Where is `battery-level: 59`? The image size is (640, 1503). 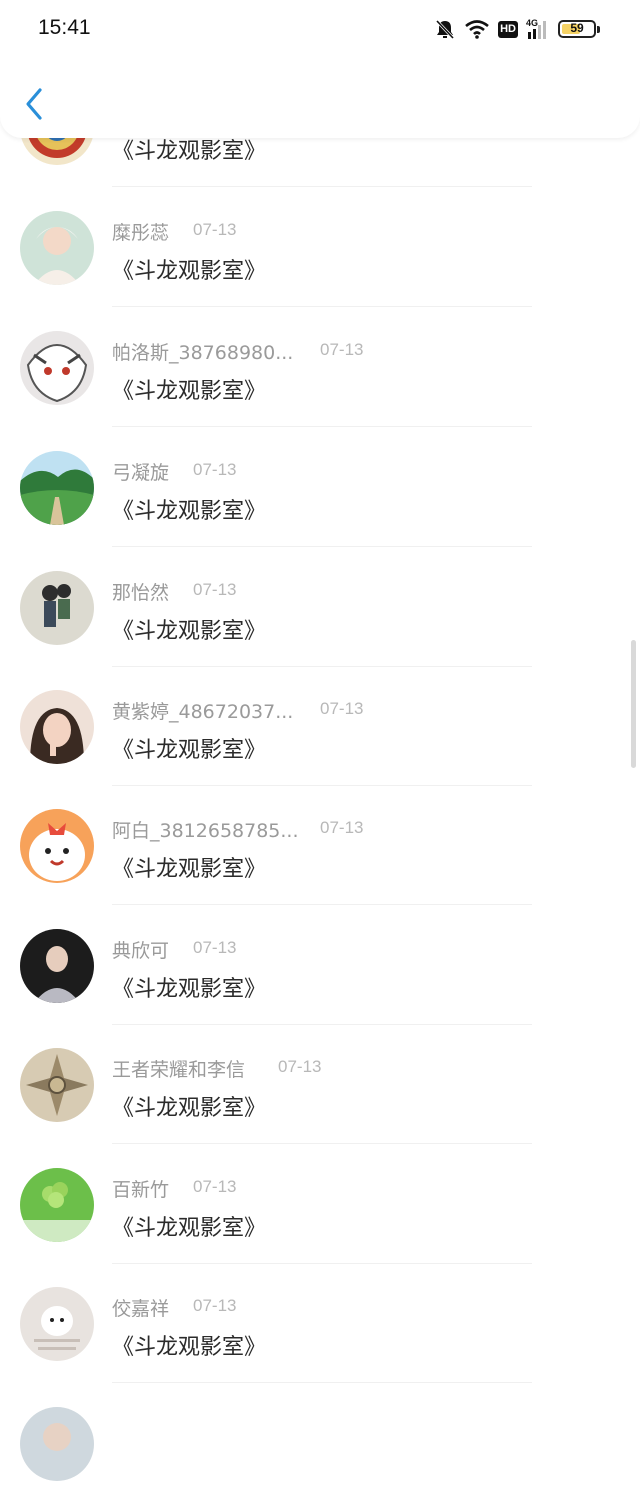
battery-level: 59 is located at coordinates (577, 28).